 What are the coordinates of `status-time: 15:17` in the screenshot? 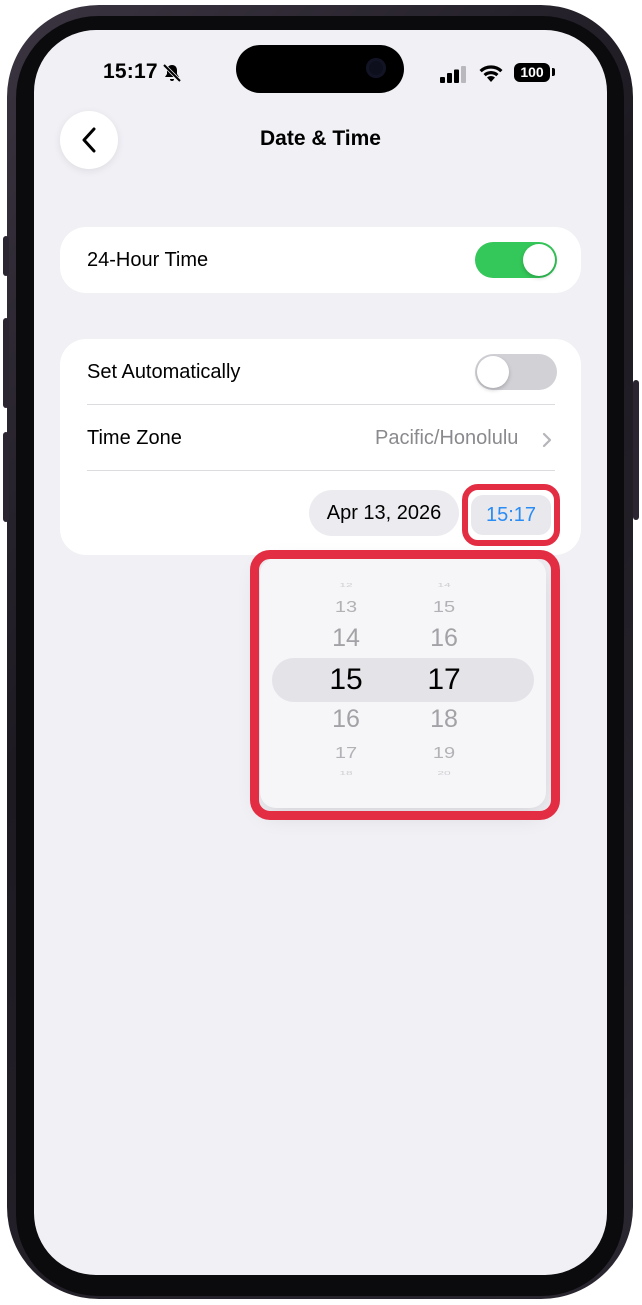 It's located at (130, 71).